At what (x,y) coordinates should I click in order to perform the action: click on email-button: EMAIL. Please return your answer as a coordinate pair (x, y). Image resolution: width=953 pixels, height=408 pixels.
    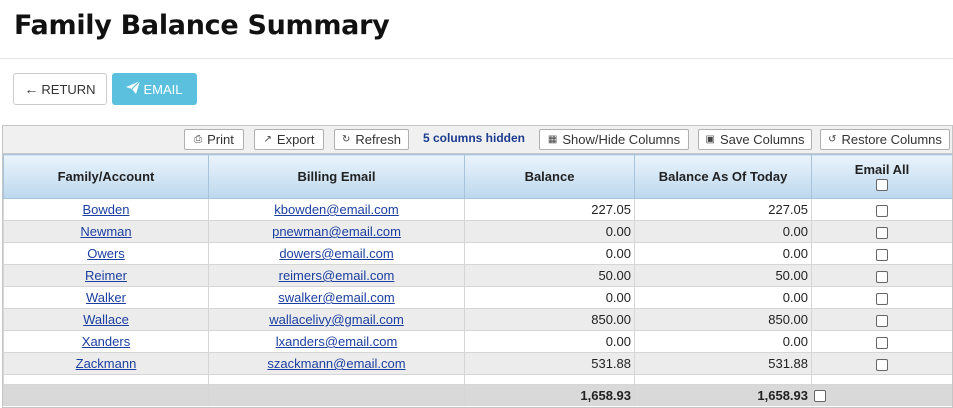
    Looking at the image, I should click on (154, 89).